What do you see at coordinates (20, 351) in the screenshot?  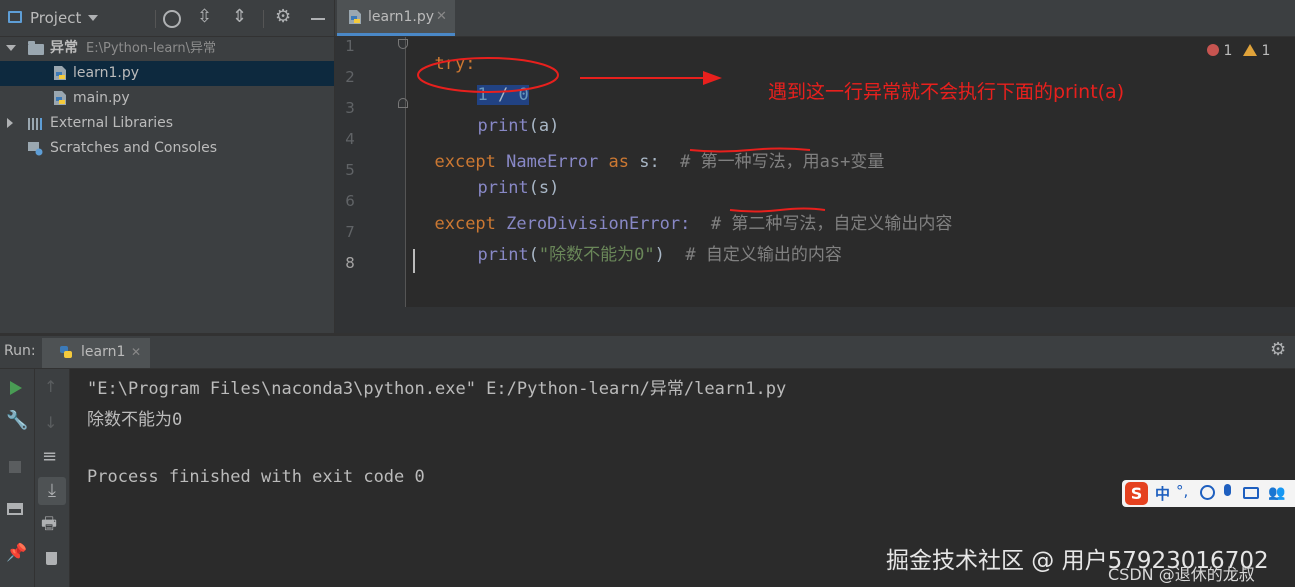 I see `run-label: Run:` at bounding box center [20, 351].